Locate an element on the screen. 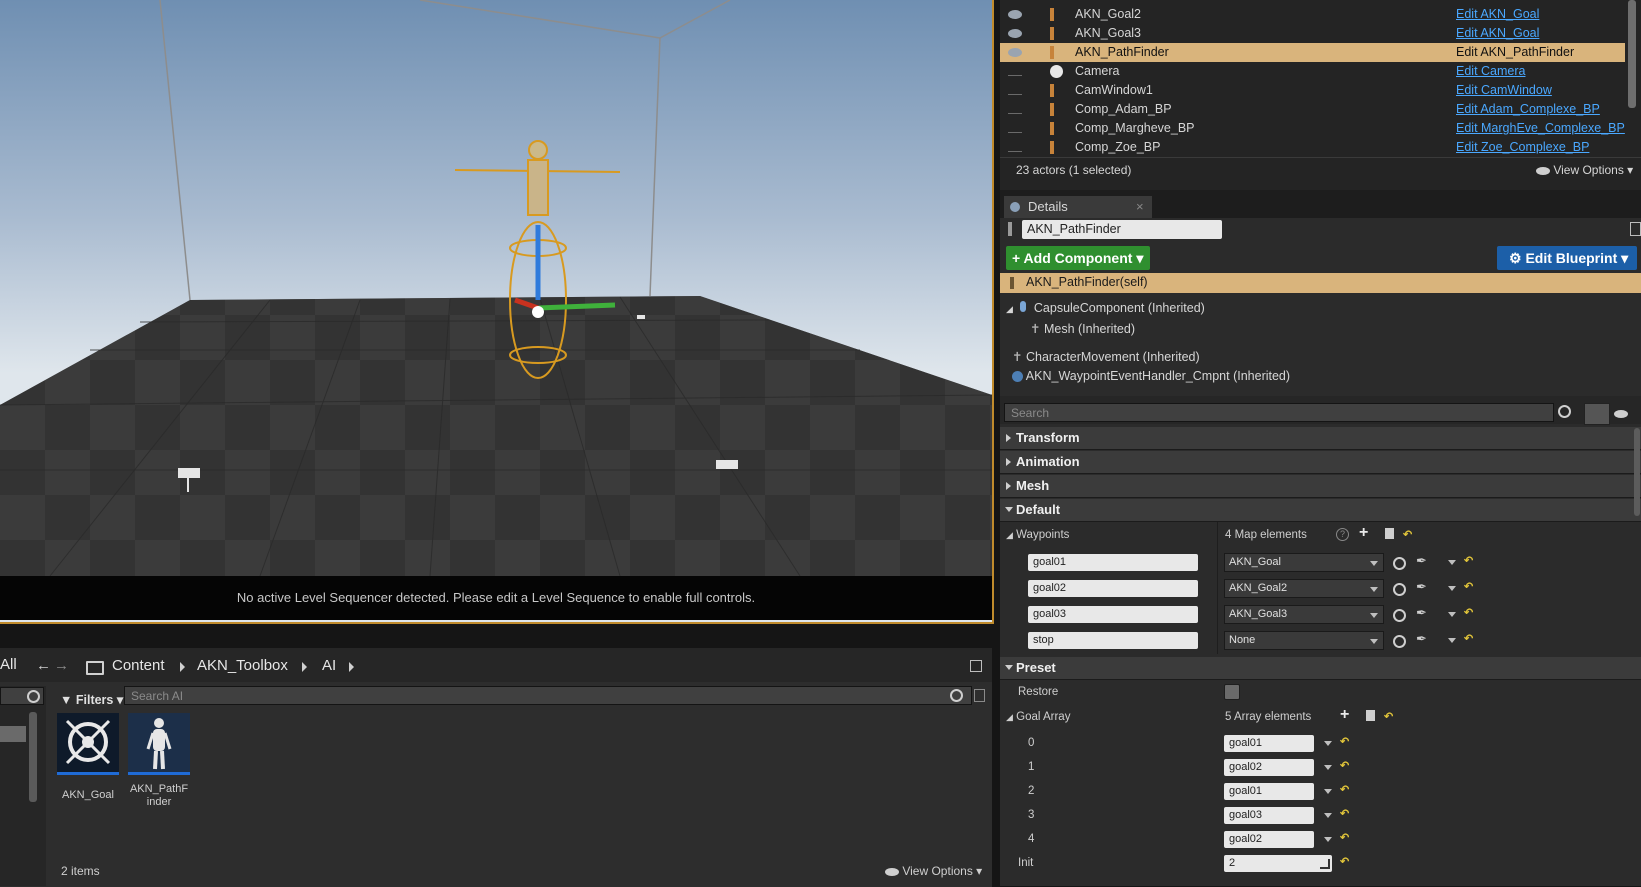  component-mesh: ✝ Mesh (Inherited) is located at coordinates (1082, 328).